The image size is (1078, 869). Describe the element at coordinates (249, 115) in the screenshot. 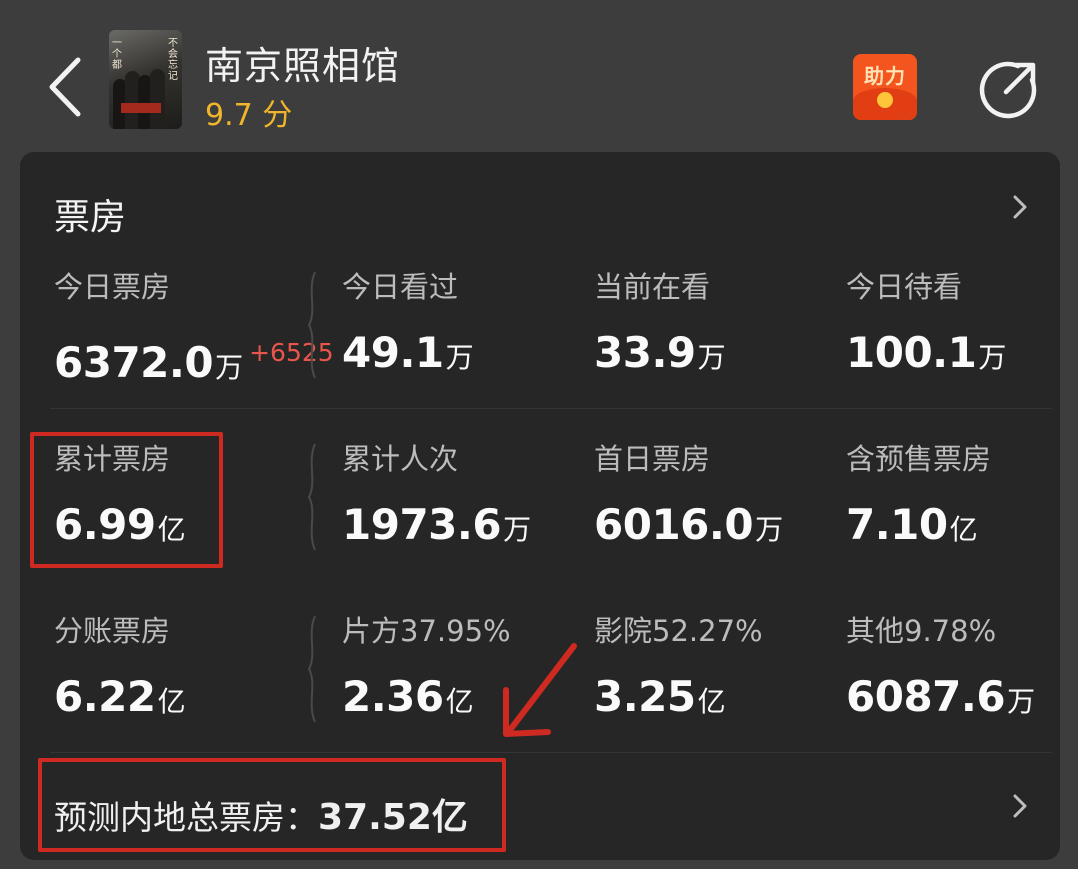

I see `movie-score: 9.7 分` at that location.